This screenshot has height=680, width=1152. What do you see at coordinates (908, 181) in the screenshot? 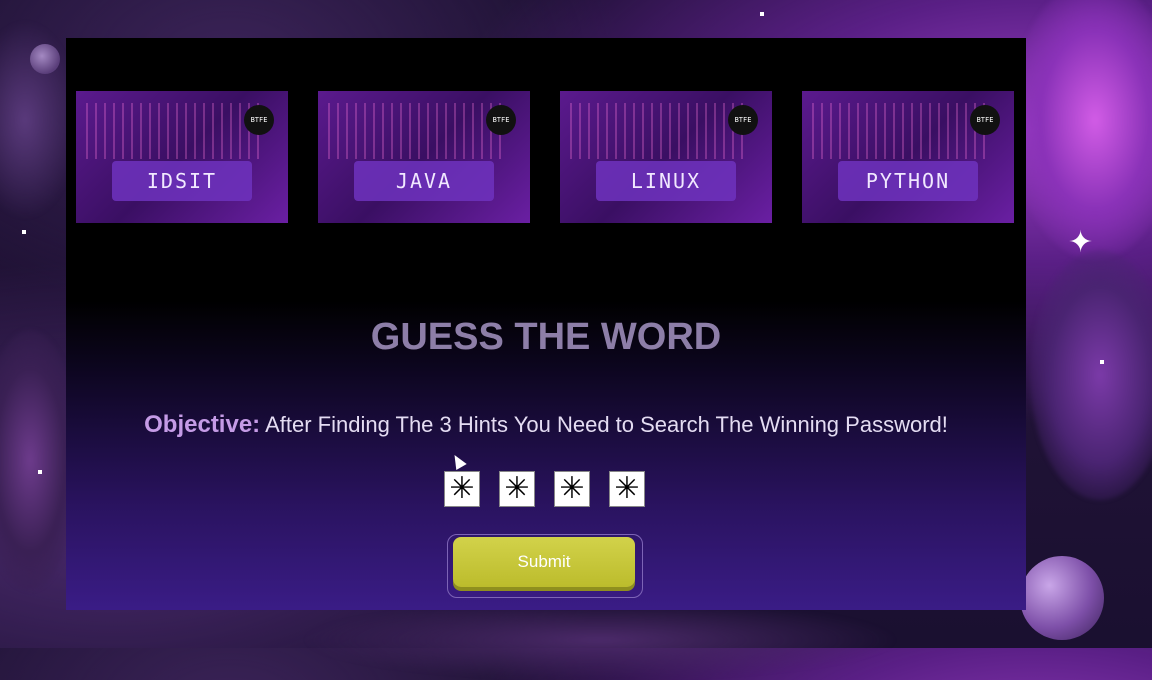
I see `topic-card-label: PYTHON` at bounding box center [908, 181].